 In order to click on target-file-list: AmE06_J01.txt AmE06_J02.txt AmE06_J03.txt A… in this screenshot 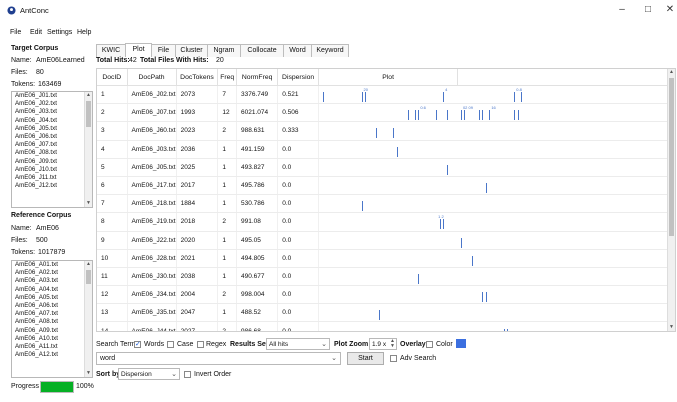, I will do `click(52, 149)`.